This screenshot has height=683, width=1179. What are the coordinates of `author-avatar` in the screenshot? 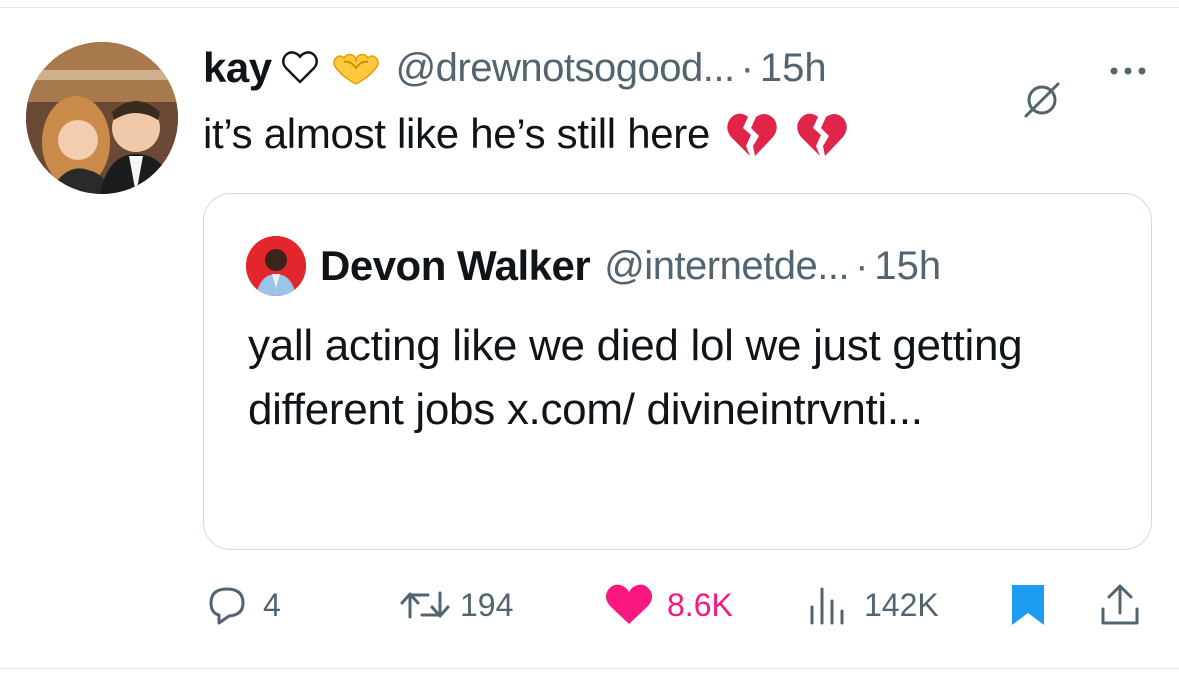 It's located at (102, 118).